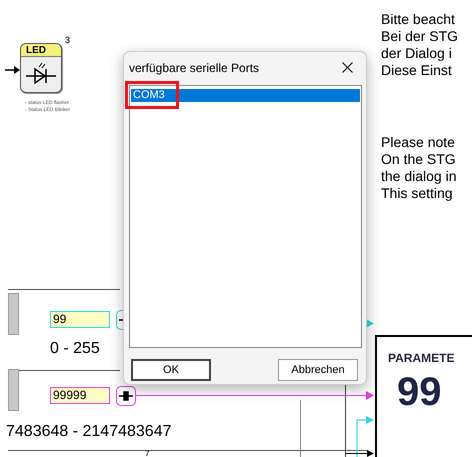 The width and height of the screenshot is (472, 457). Describe the element at coordinates (416, 53) in the screenshot. I see `note-text: der Dialog i` at that location.